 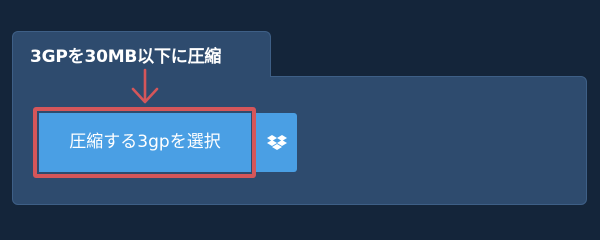 What do you see at coordinates (145, 142) in the screenshot?
I see `select-3gp-file-button: 圧縮する3gpを選択` at bounding box center [145, 142].